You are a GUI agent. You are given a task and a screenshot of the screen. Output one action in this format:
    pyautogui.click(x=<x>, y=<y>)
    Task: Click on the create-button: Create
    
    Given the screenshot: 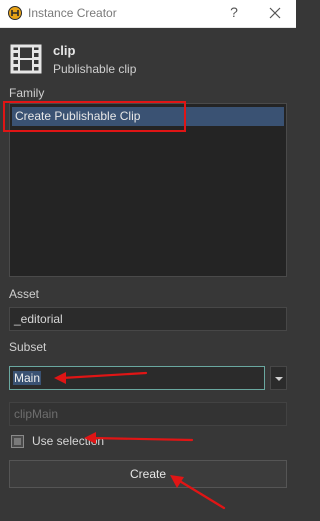 What is the action you would take?
    pyautogui.click(x=148, y=474)
    